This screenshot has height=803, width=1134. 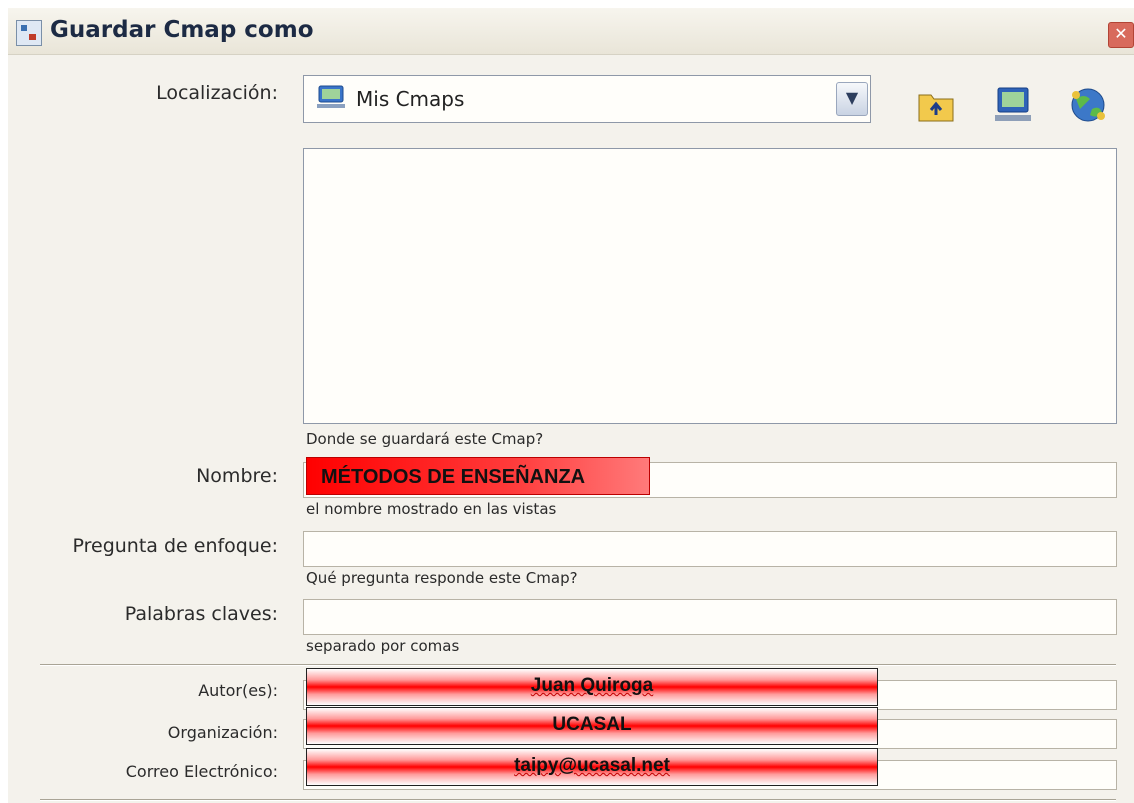 What do you see at coordinates (1013, 105) in the screenshot?
I see `my-computer-icon` at bounding box center [1013, 105].